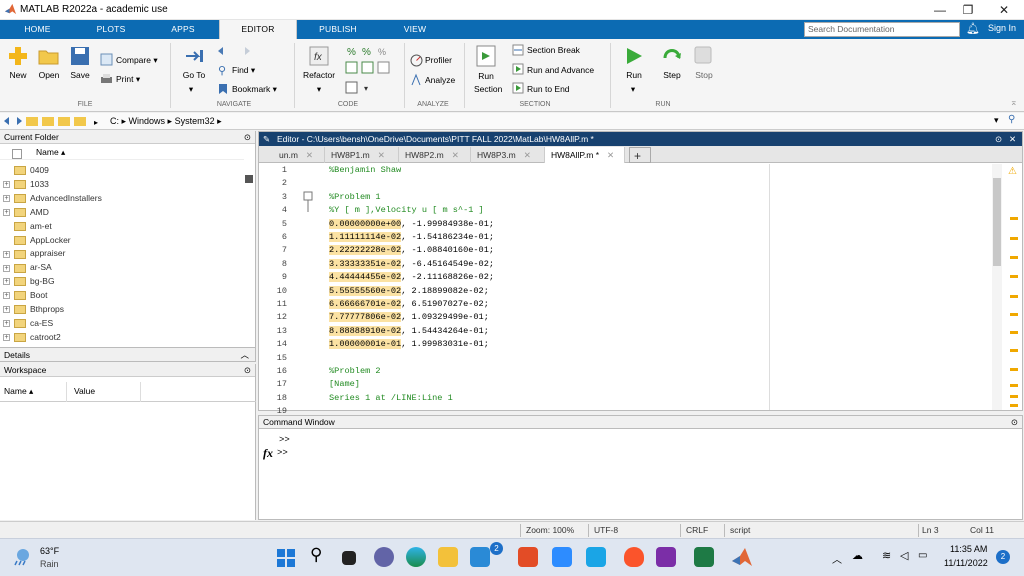 The height and width of the screenshot is (576, 1024). What do you see at coordinates (1011, 119) in the screenshot?
I see `browse-search-icon: ⚲` at bounding box center [1011, 119].